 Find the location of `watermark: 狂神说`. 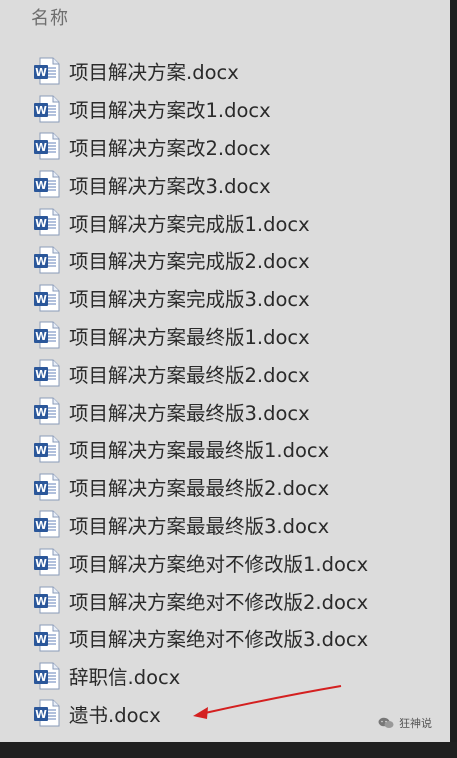

watermark: 狂神说 is located at coordinates (405, 723).